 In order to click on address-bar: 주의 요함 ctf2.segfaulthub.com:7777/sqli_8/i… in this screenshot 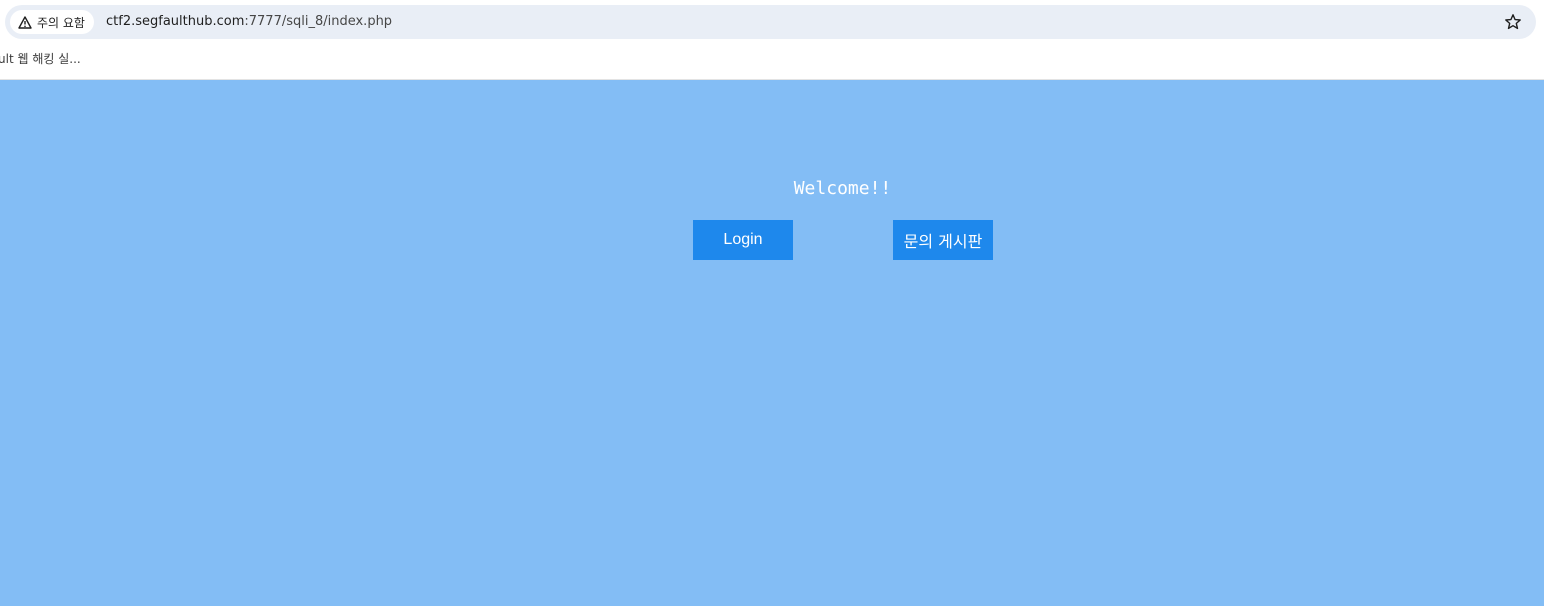, I will do `click(770, 22)`.